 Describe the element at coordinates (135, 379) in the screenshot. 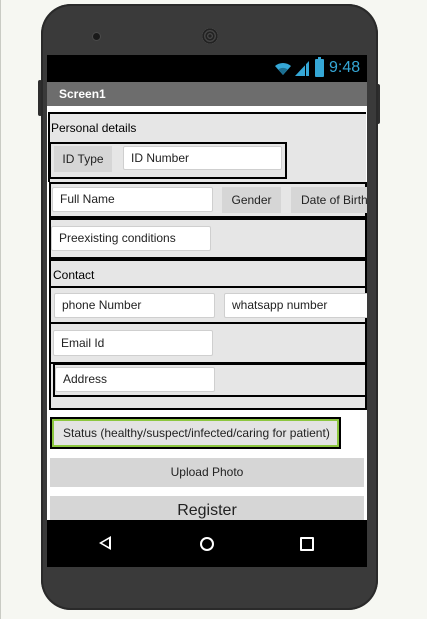

I see `address-field: Address` at that location.